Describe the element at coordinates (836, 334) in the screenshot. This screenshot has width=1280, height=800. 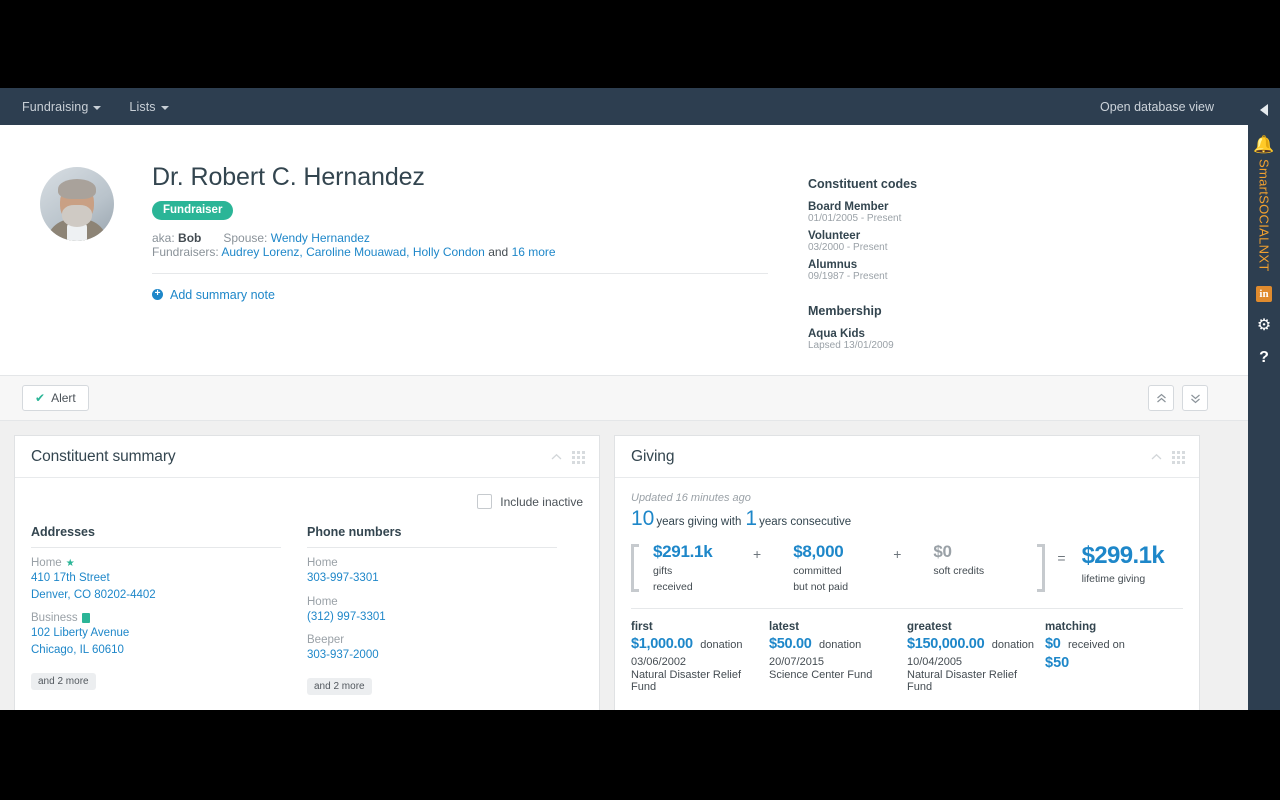
I see `membership-name: Aqua Kids` at that location.